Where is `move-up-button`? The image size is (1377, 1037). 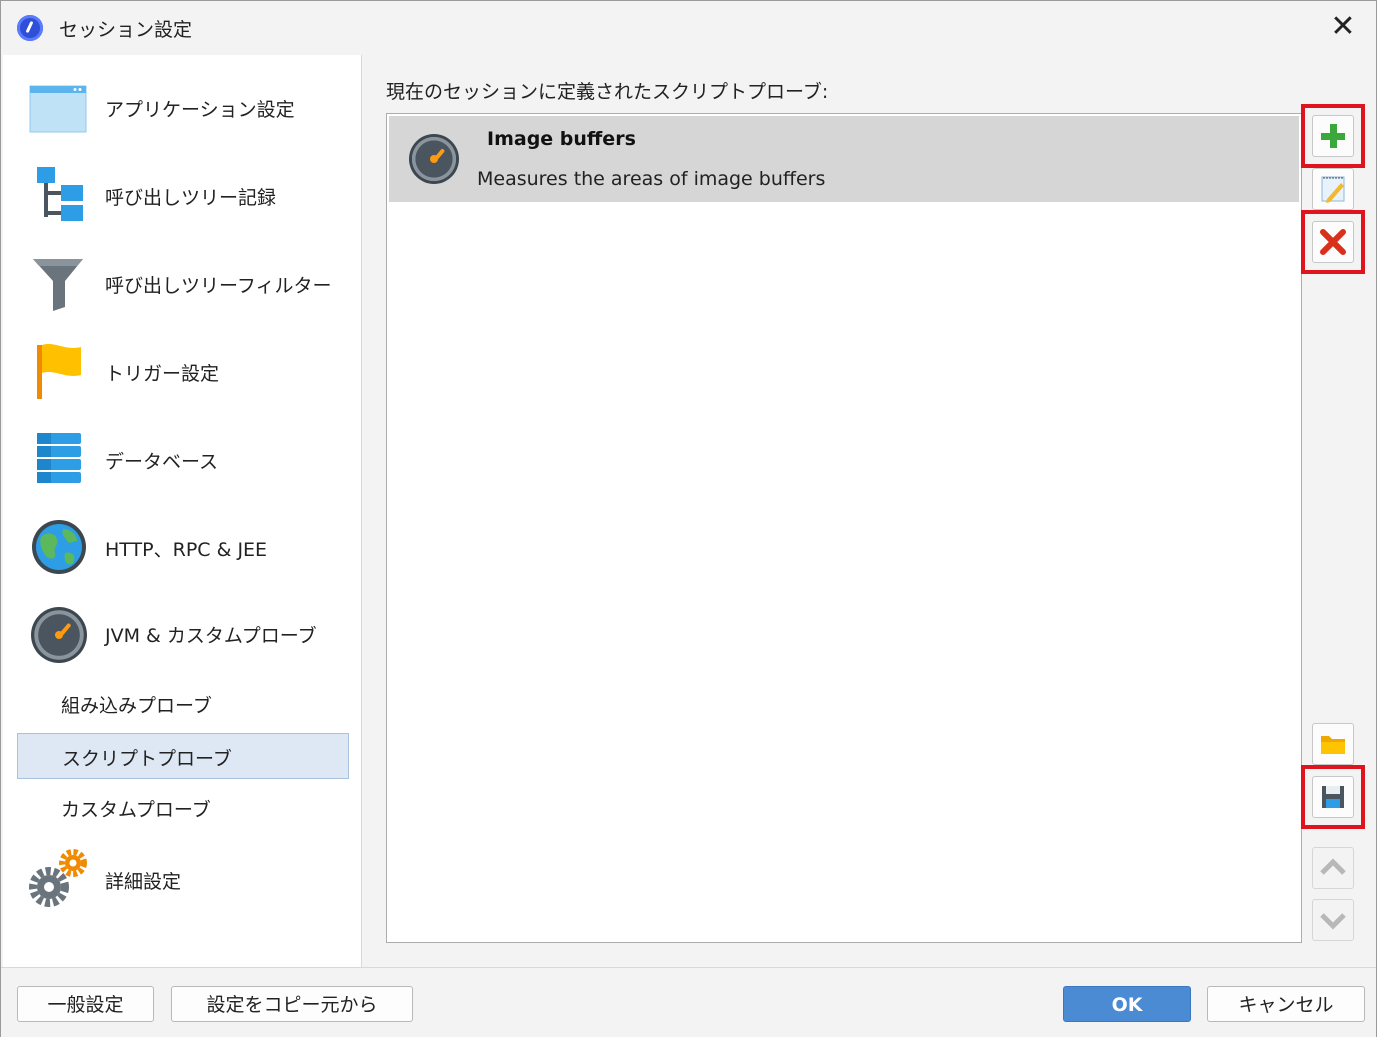 move-up-button is located at coordinates (1333, 868).